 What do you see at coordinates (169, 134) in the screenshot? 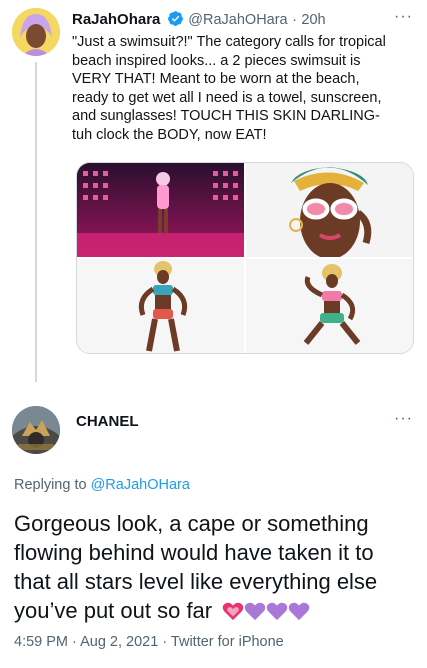
I see `tweet-text-line: tuh clock the BODY, now EAT!` at bounding box center [169, 134].